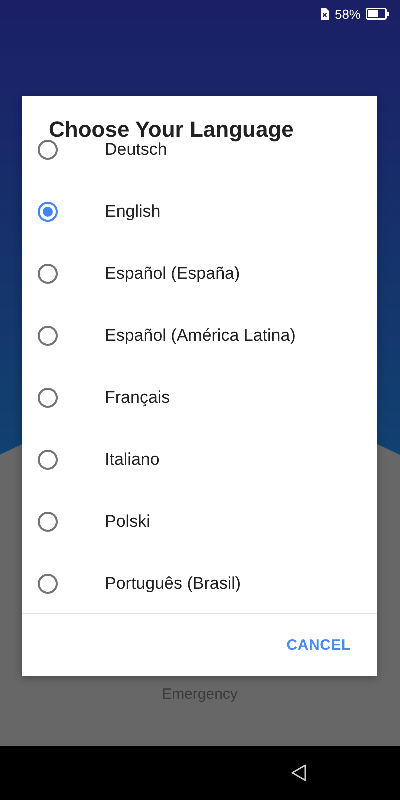 This screenshot has width=400, height=800. Describe the element at coordinates (200, 336) in the screenshot. I see `language-option: Español (América Latina)` at that location.